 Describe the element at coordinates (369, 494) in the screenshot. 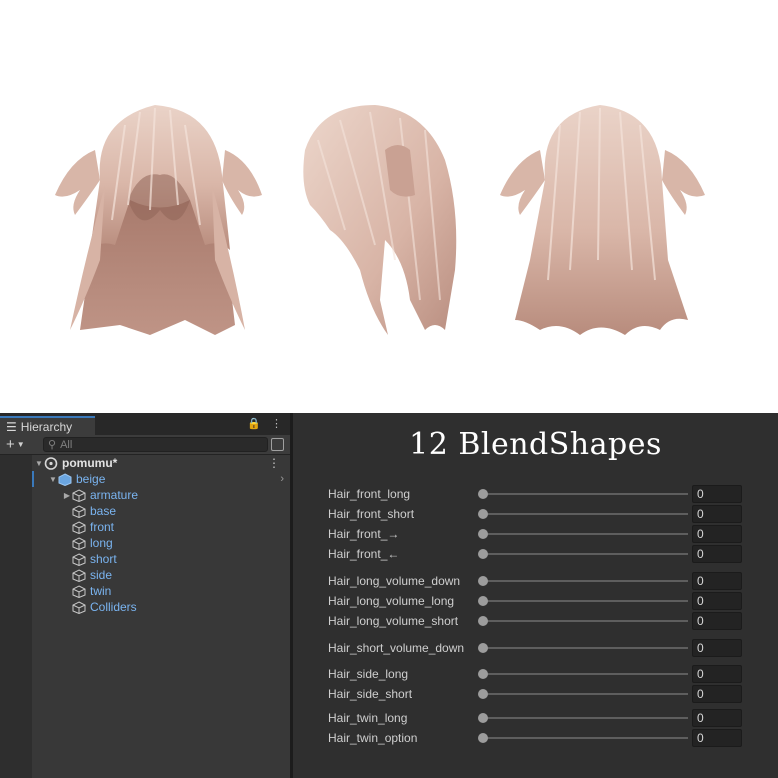

I see `blendshape-label: Hair_front_long` at that location.